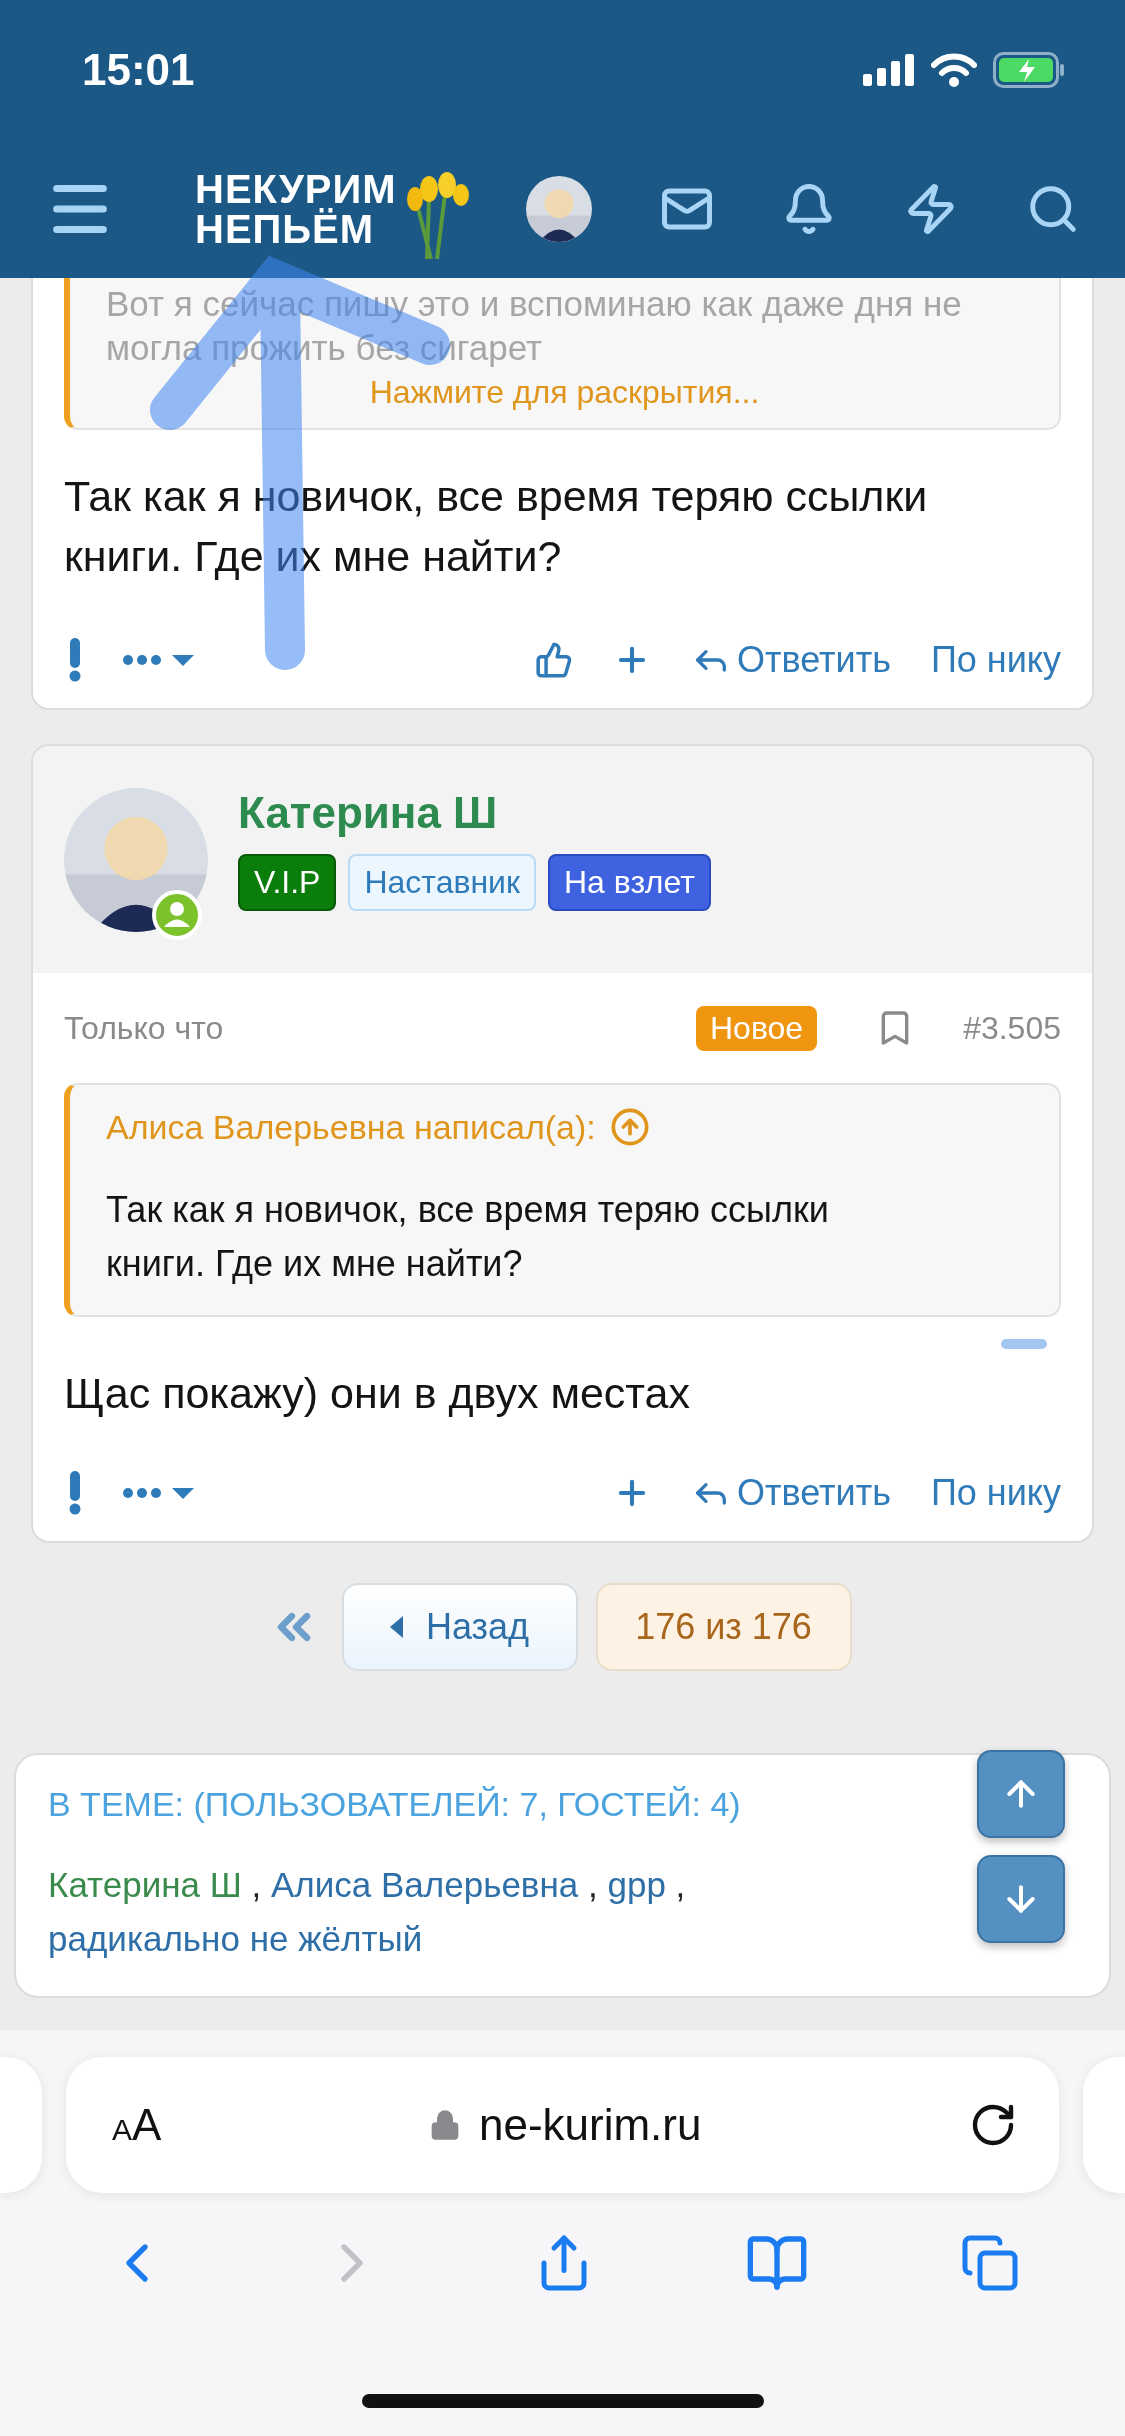  Describe the element at coordinates (629, 882) in the screenshot. I see `user-title-tag: На взлет` at that location.